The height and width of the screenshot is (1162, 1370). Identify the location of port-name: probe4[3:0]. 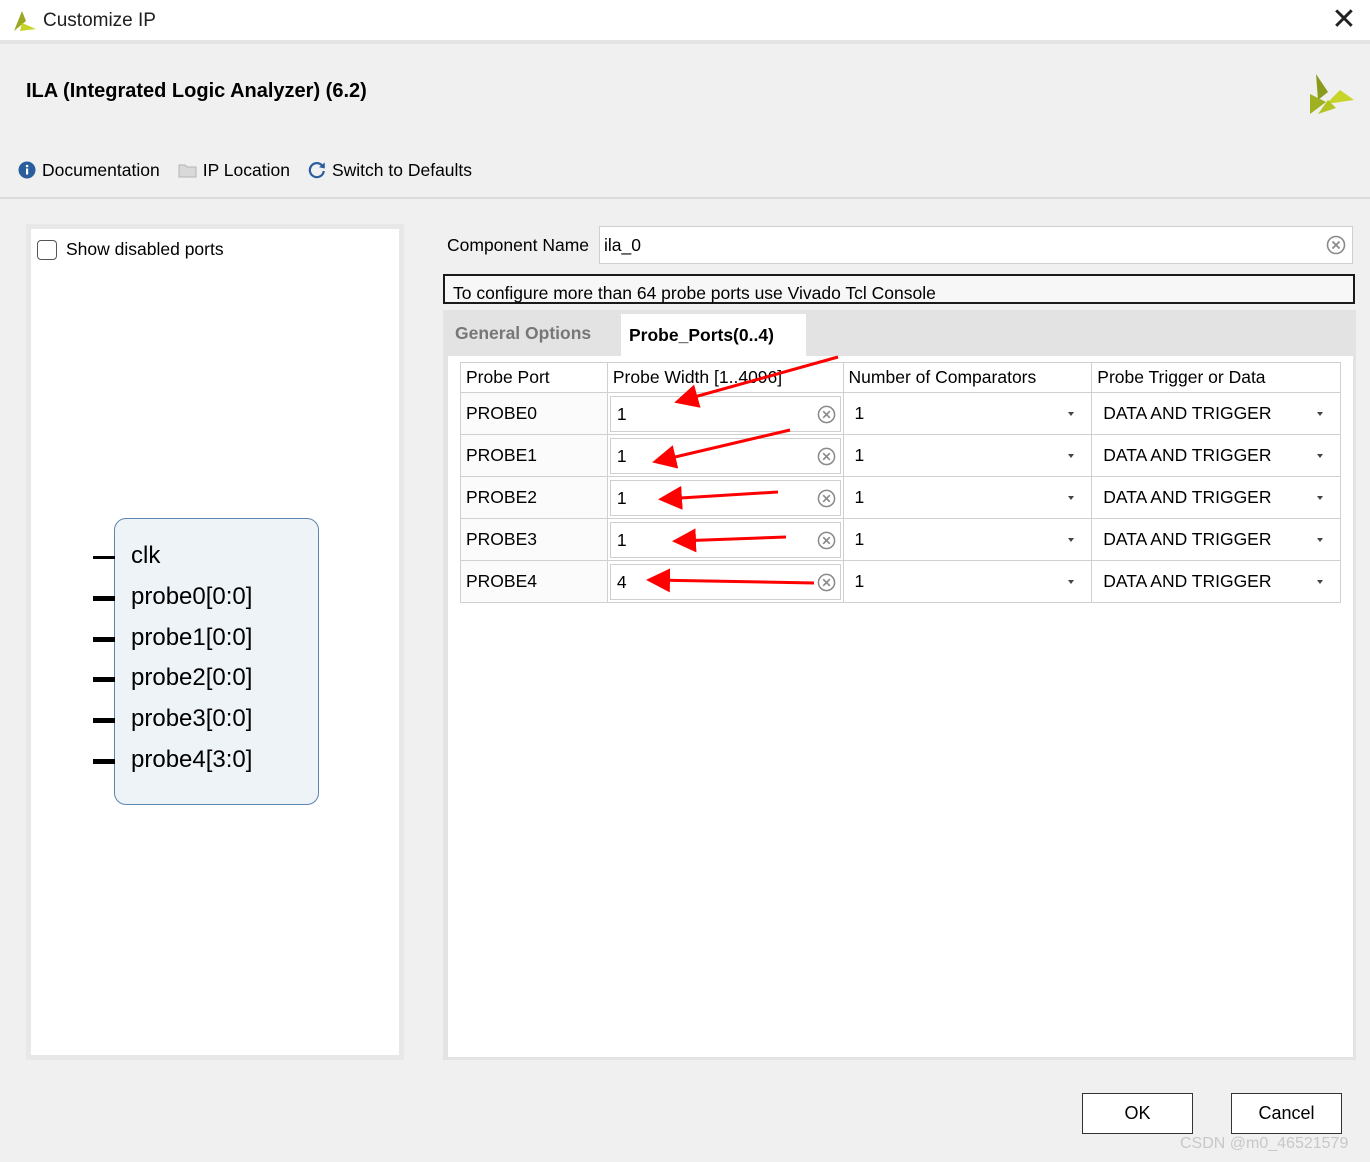
(192, 759).